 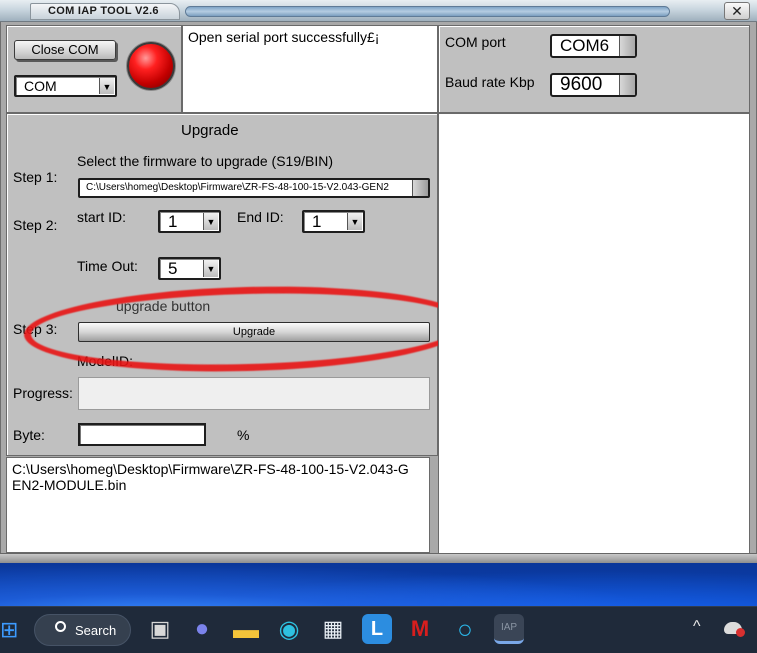 I want to click on end-id-value: 1, so click(x=317, y=221).